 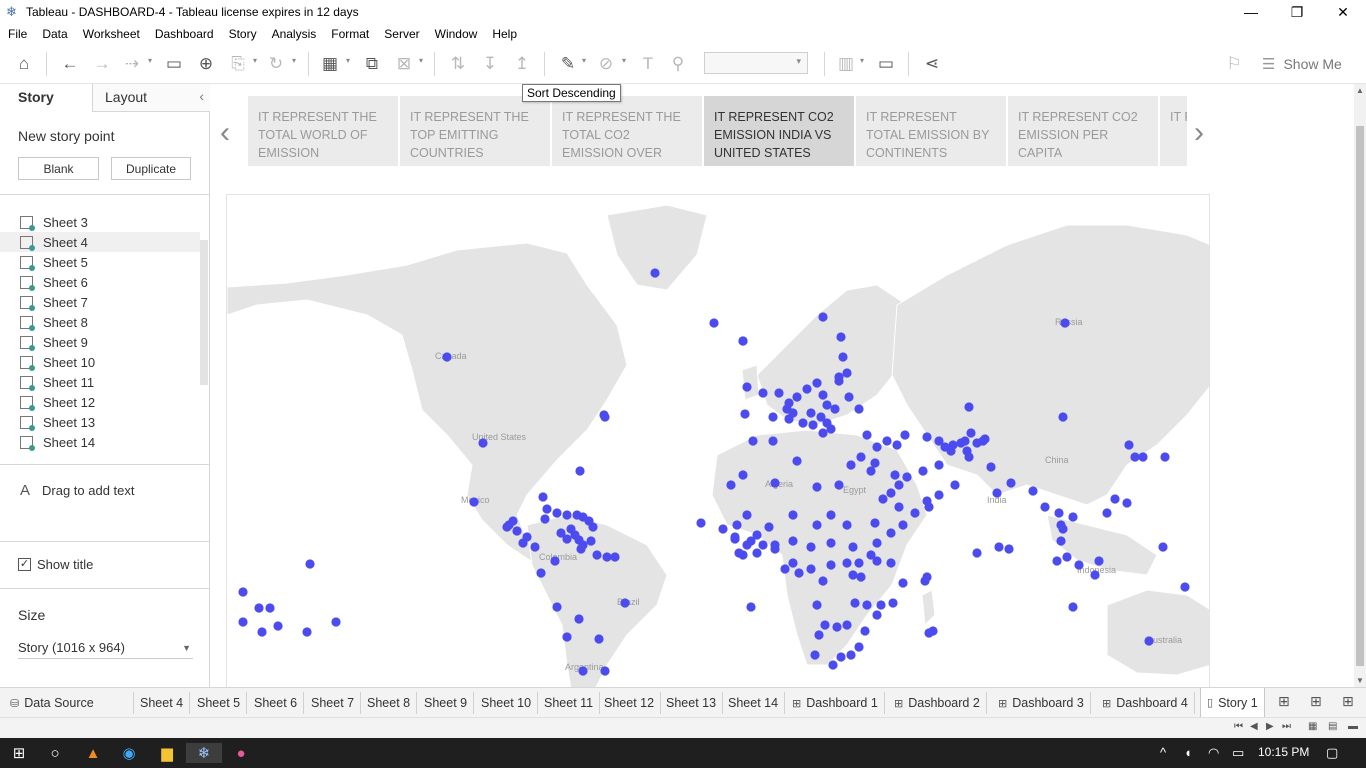 I want to click on sort-descending-icon: ↥, so click(x=522, y=64).